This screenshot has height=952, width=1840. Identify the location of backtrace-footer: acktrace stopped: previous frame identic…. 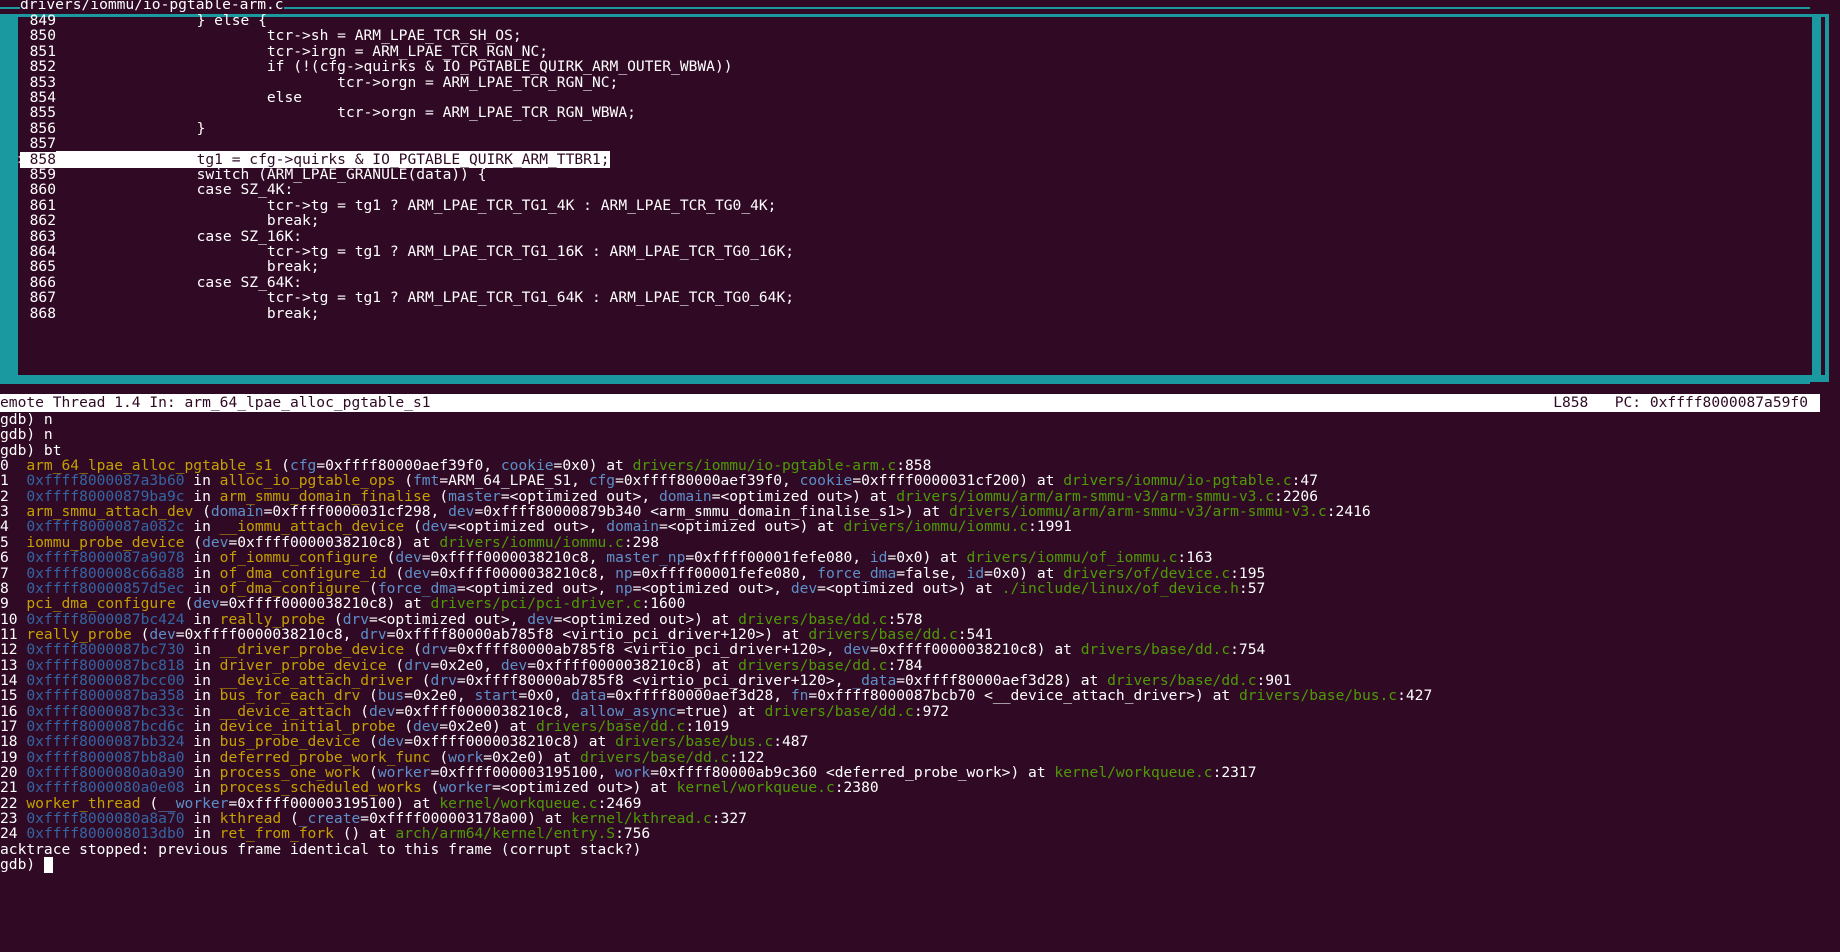
(321, 849).